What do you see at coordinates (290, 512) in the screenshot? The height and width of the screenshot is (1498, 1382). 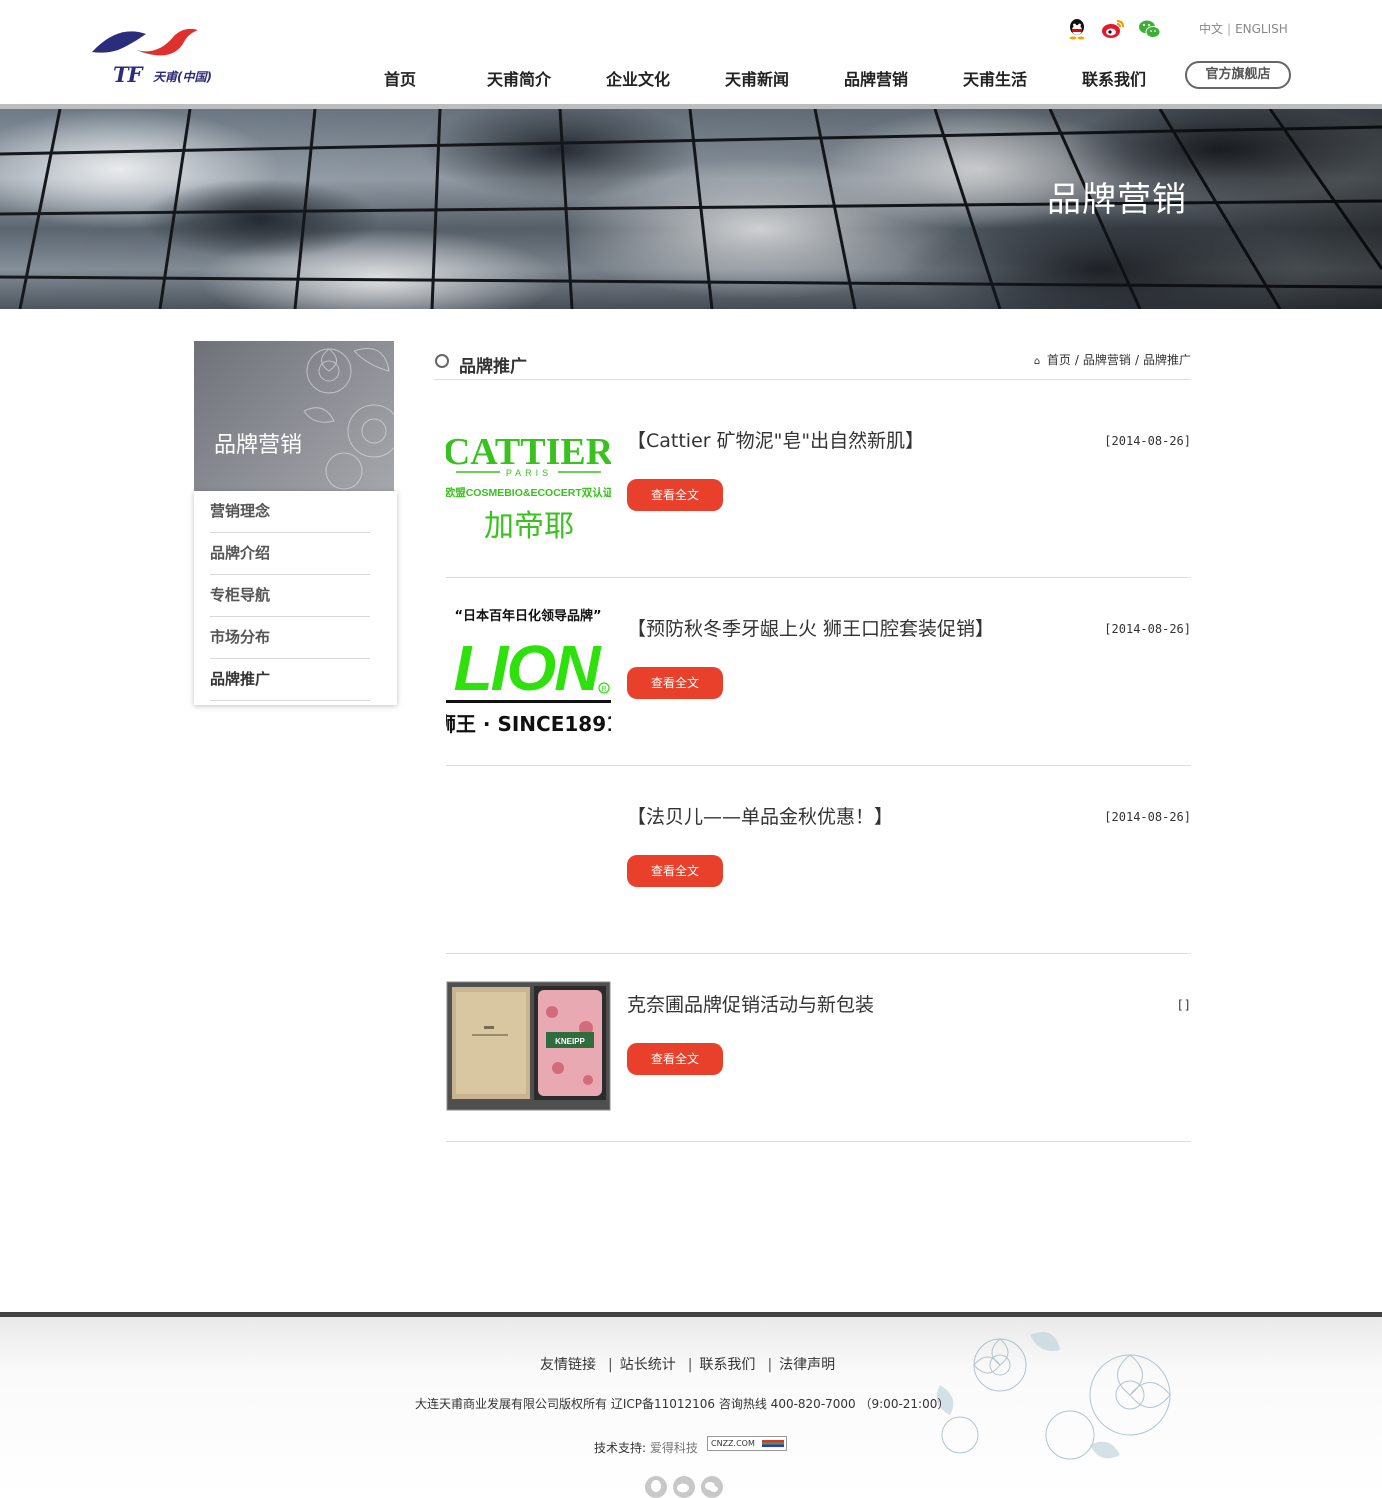 I see `sidebar-item-marketing-concept: 营销理念` at bounding box center [290, 512].